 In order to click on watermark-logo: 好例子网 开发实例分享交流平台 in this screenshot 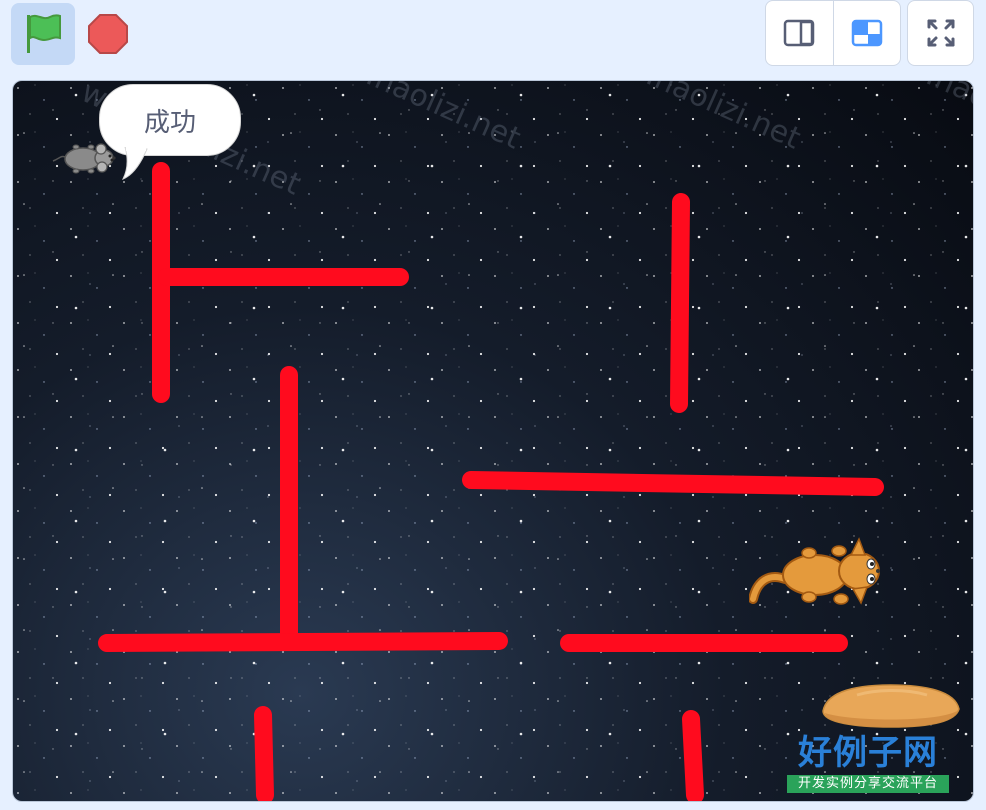, I will do `click(868, 763)`.